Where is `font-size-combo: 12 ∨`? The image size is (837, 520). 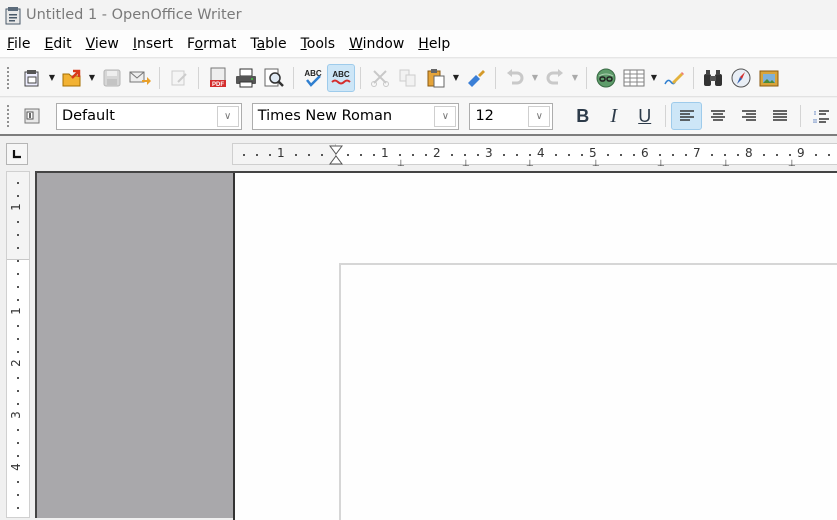
font-size-combo: 12 ∨ is located at coordinates (511, 116).